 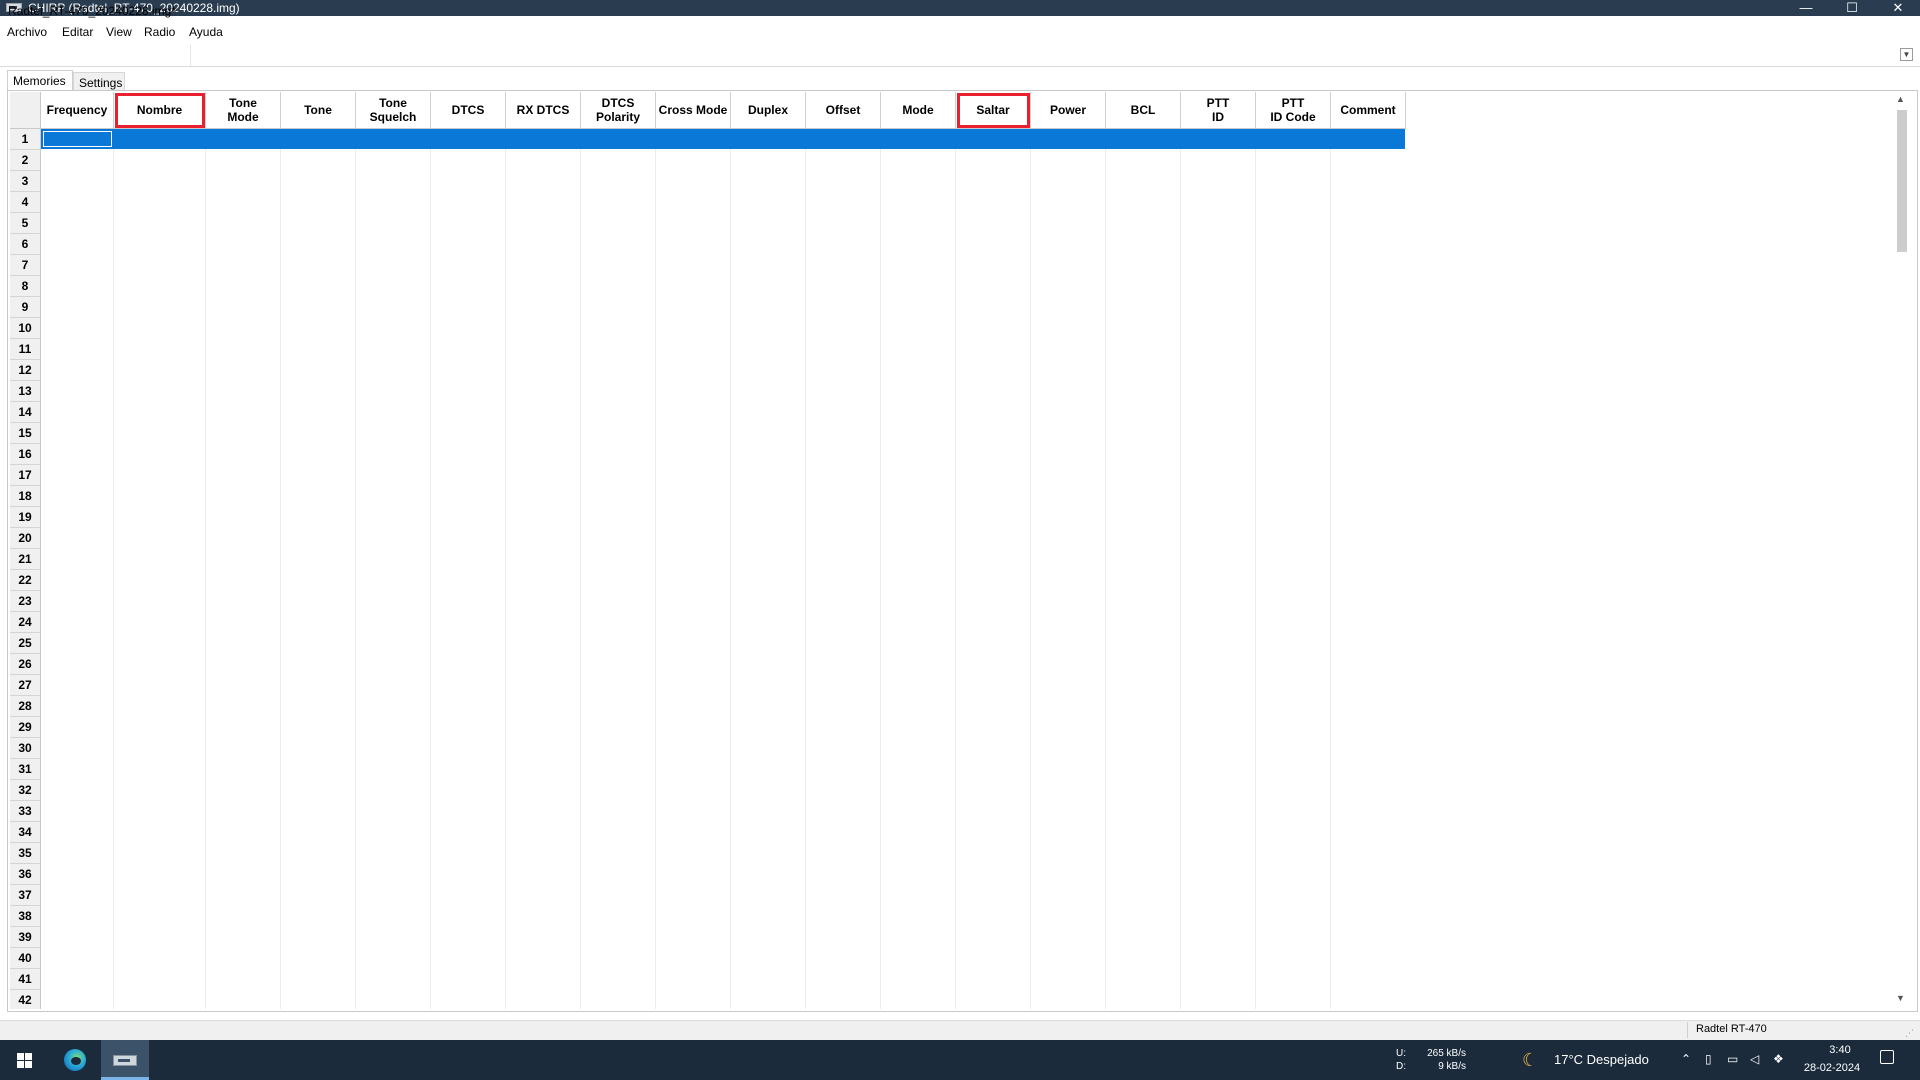 I want to click on row-number: 15, so click(x=25, y=433).